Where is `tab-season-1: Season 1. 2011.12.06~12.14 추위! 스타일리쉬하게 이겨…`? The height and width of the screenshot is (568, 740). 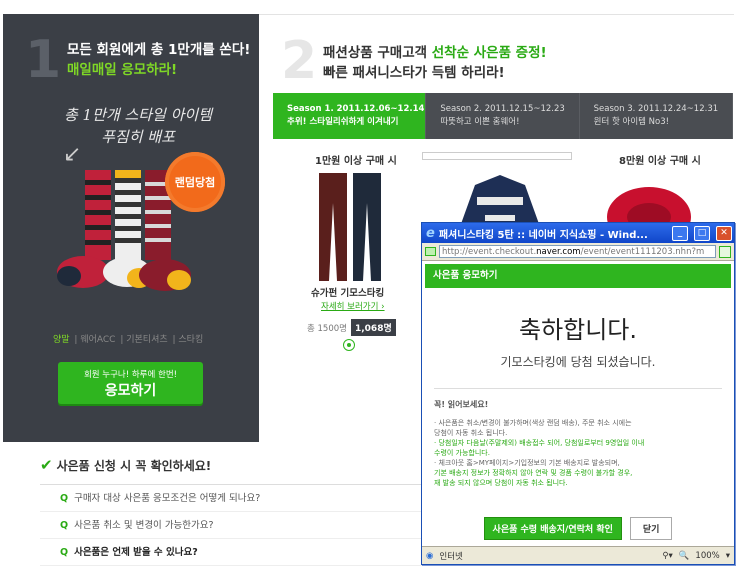
tab-season-1: Season 1. 2011.12.06~12.14 추위! 스타일리쉬하게 이겨… is located at coordinates (350, 116).